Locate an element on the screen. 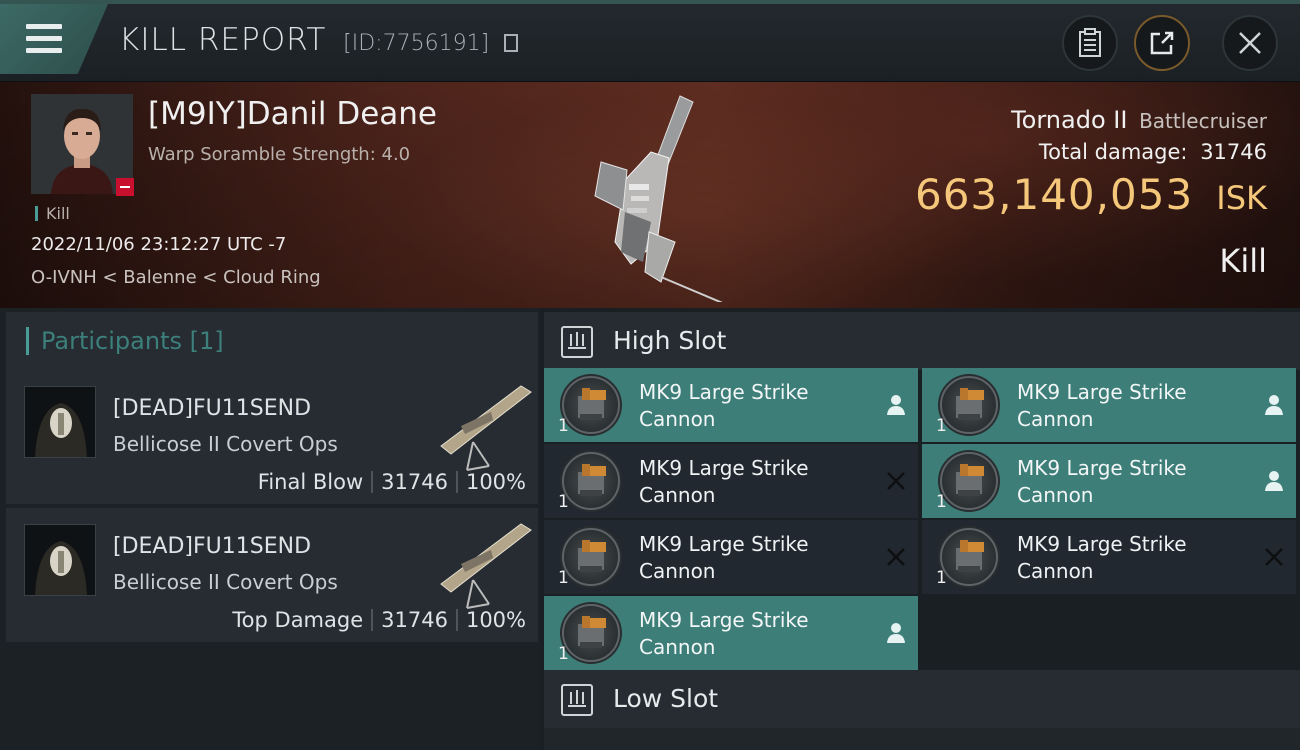 The image size is (1300, 750). share-icon is located at coordinates (1162, 43).